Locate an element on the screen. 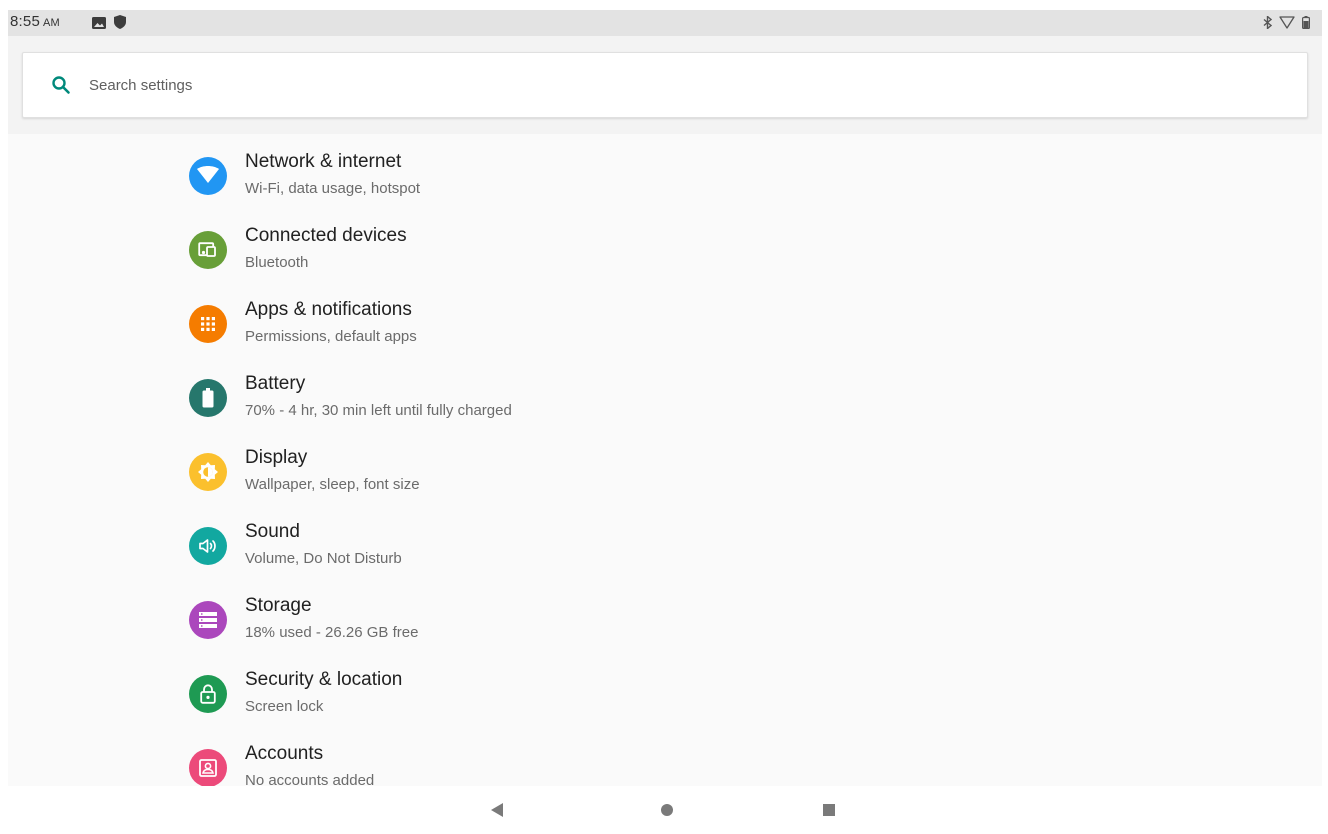  settings-item-title: Storage is located at coordinates (278, 605).